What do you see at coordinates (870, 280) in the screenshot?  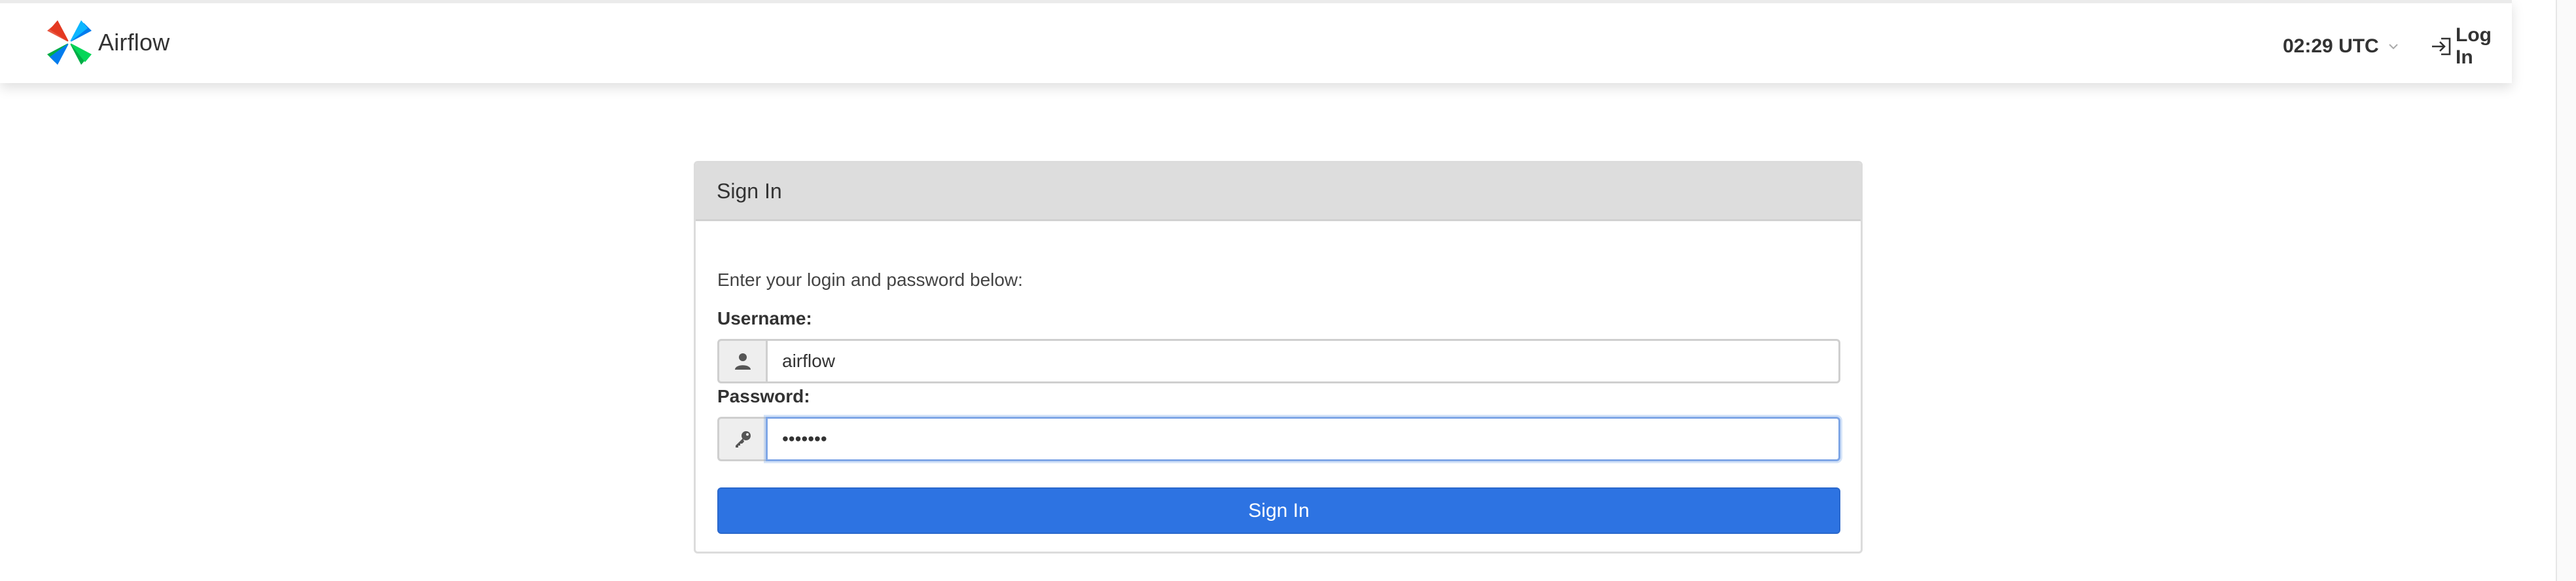 I see `signin-instructions: Enter your login and password below:` at bounding box center [870, 280].